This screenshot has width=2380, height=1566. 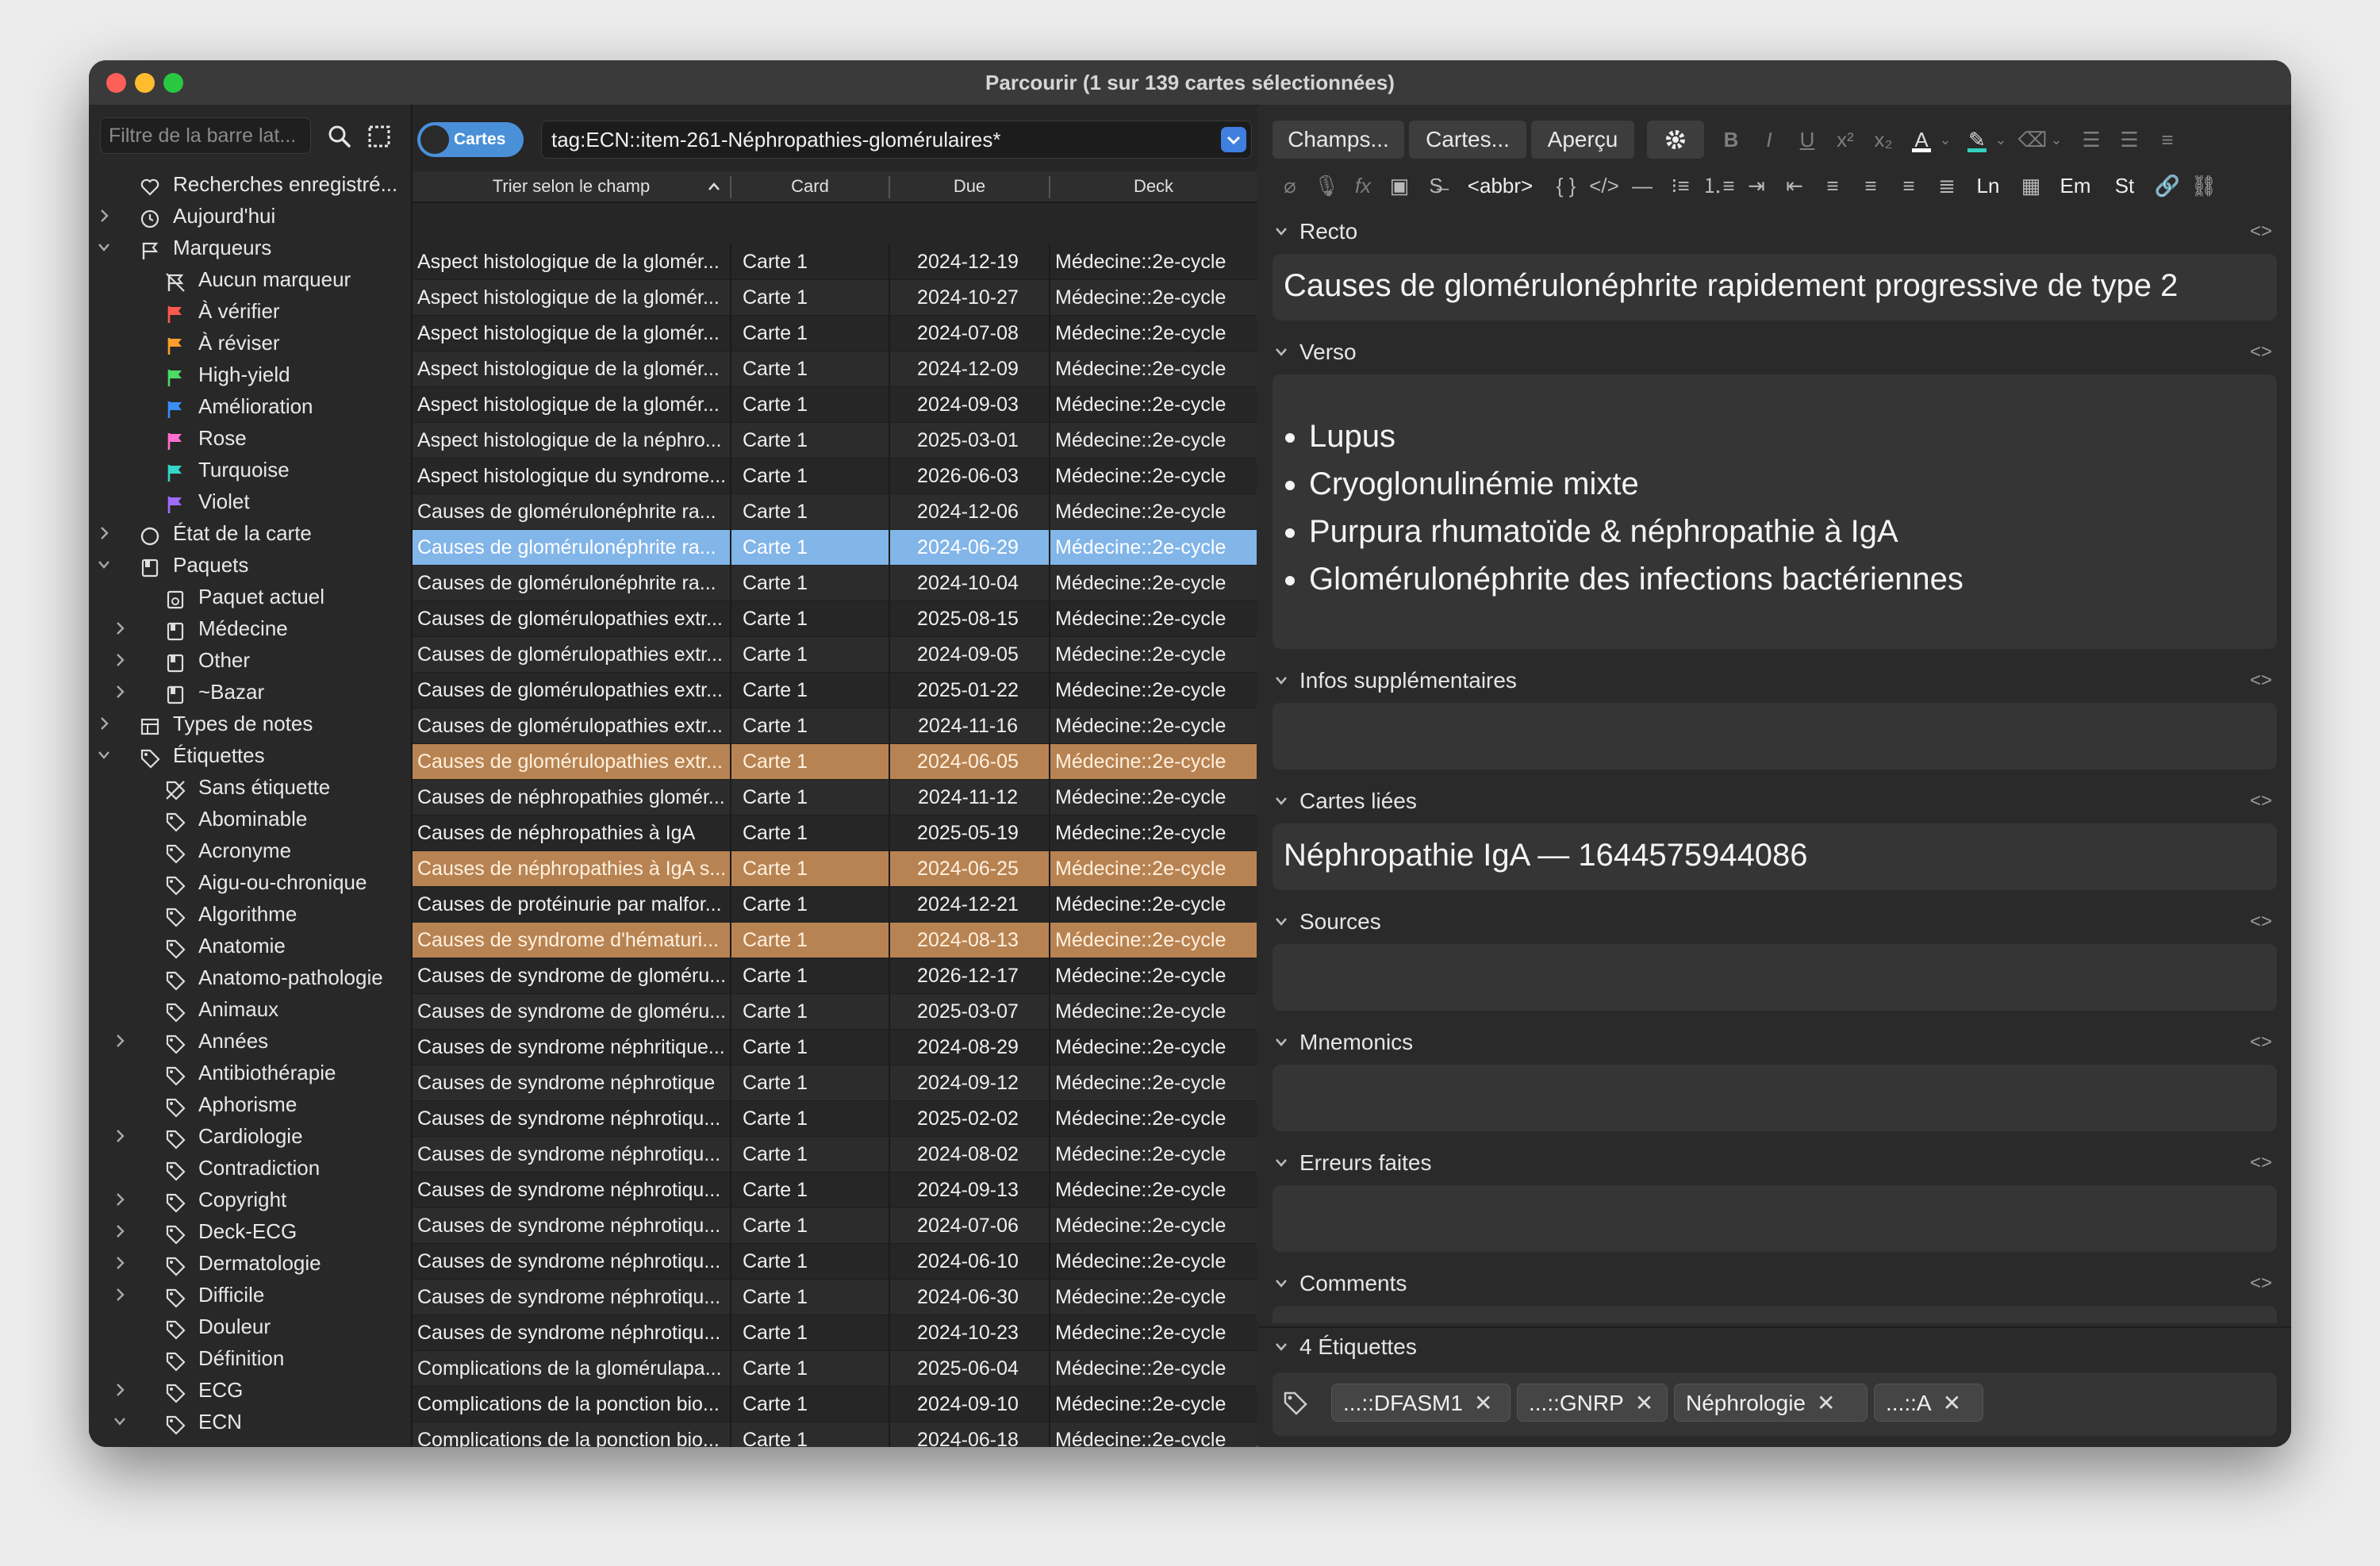 I want to click on sidebar-item: Other, so click(x=250, y=660).